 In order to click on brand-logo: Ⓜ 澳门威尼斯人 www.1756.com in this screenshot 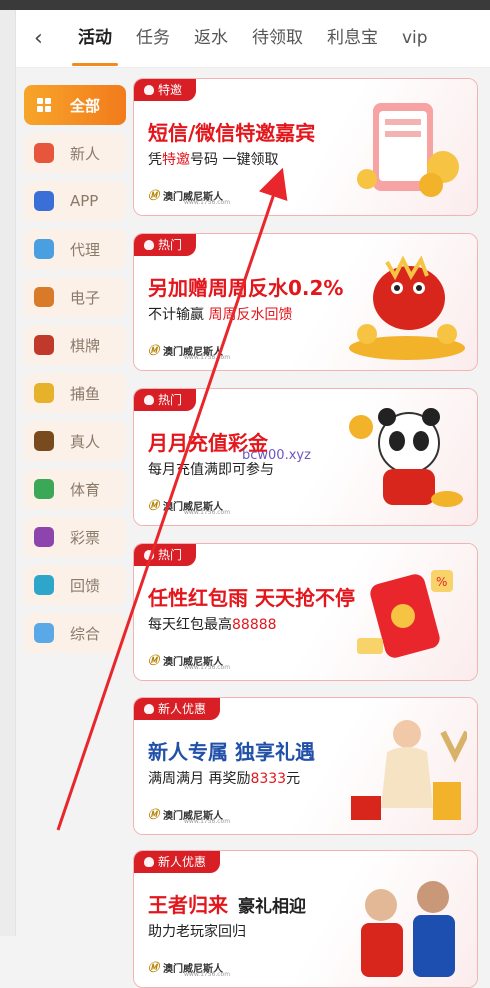, I will do `click(189, 968)`.